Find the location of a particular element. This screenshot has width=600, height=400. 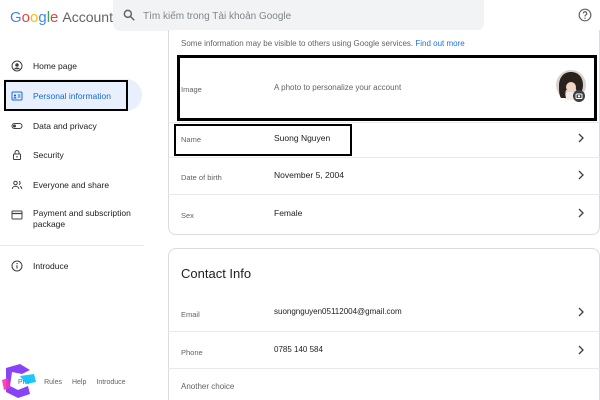

name-row-annotation-box is located at coordinates (263, 140).